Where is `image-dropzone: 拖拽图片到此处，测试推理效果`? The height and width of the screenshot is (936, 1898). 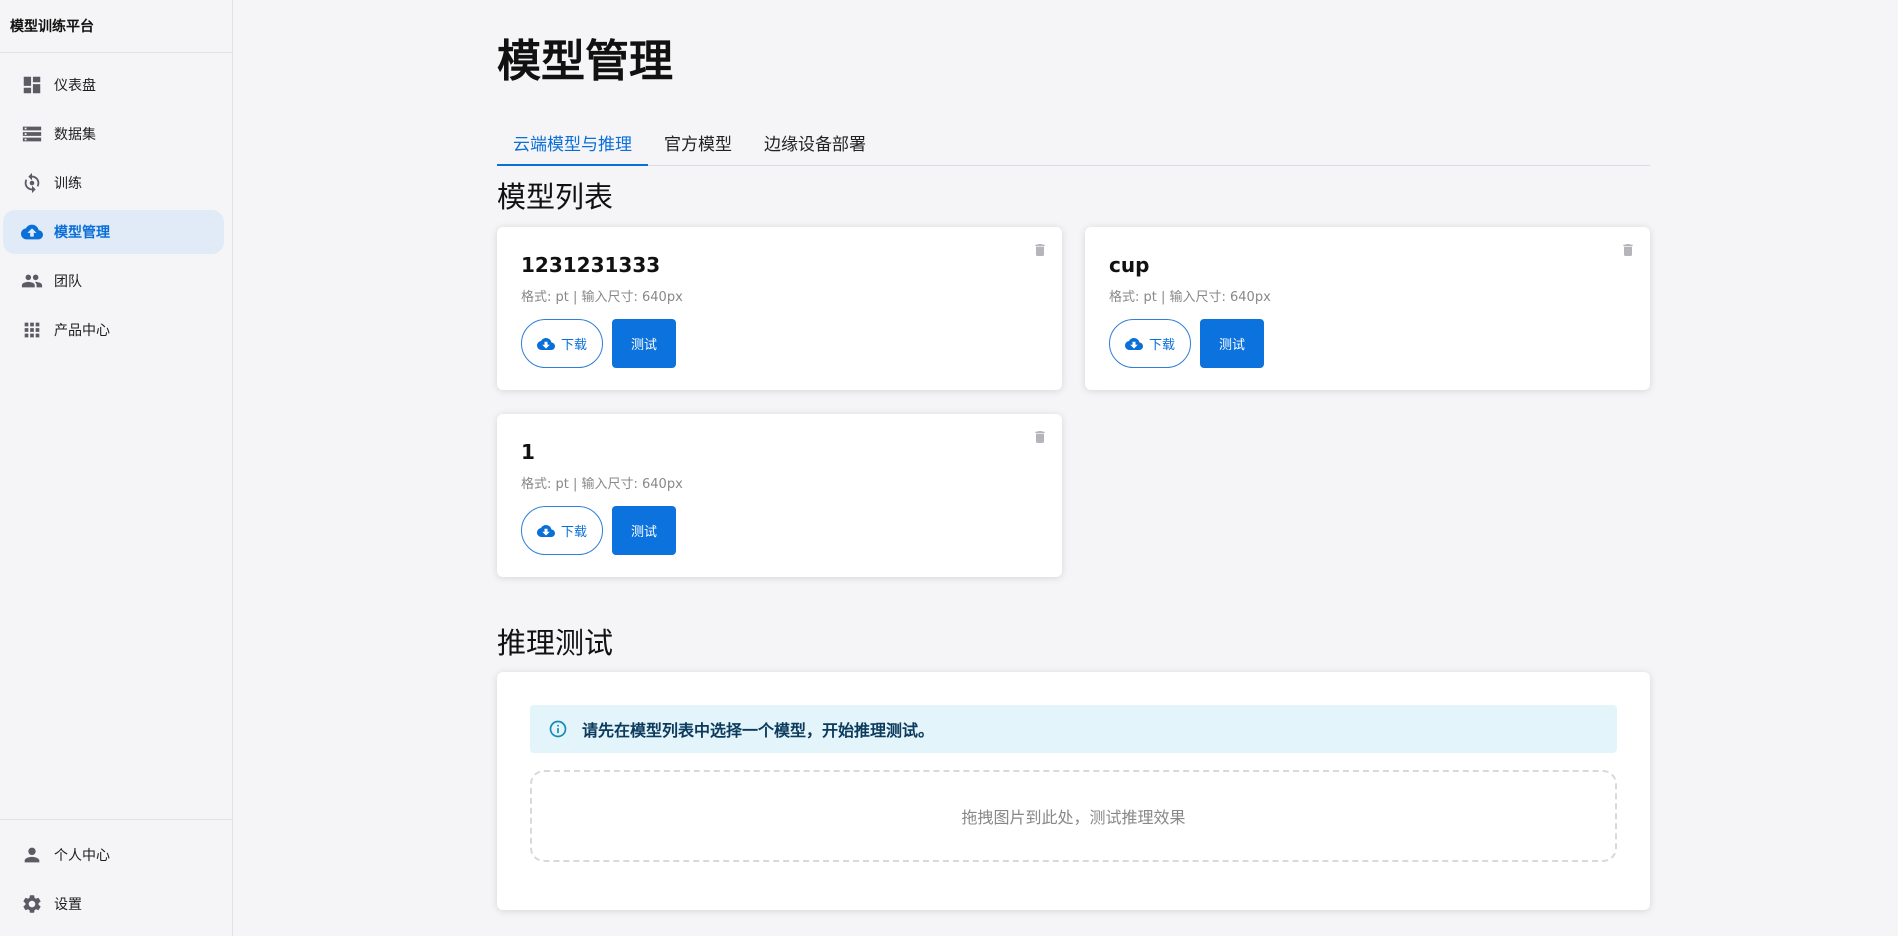
image-dropzone: 拖拽图片到此处，测试推理效果 is located at coordinates (1073, 816).